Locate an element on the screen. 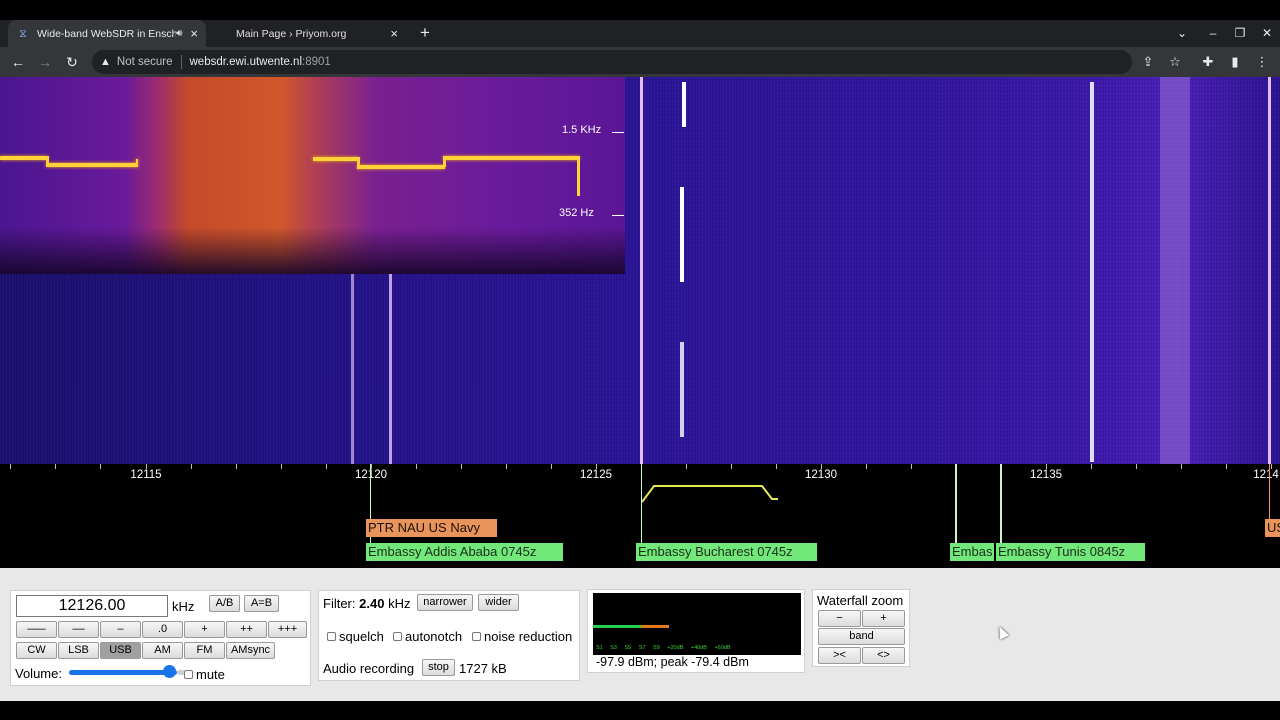 The image size is (1280, 720). station-label: PTR NAU US Navy is located at coordinates (431, 528).